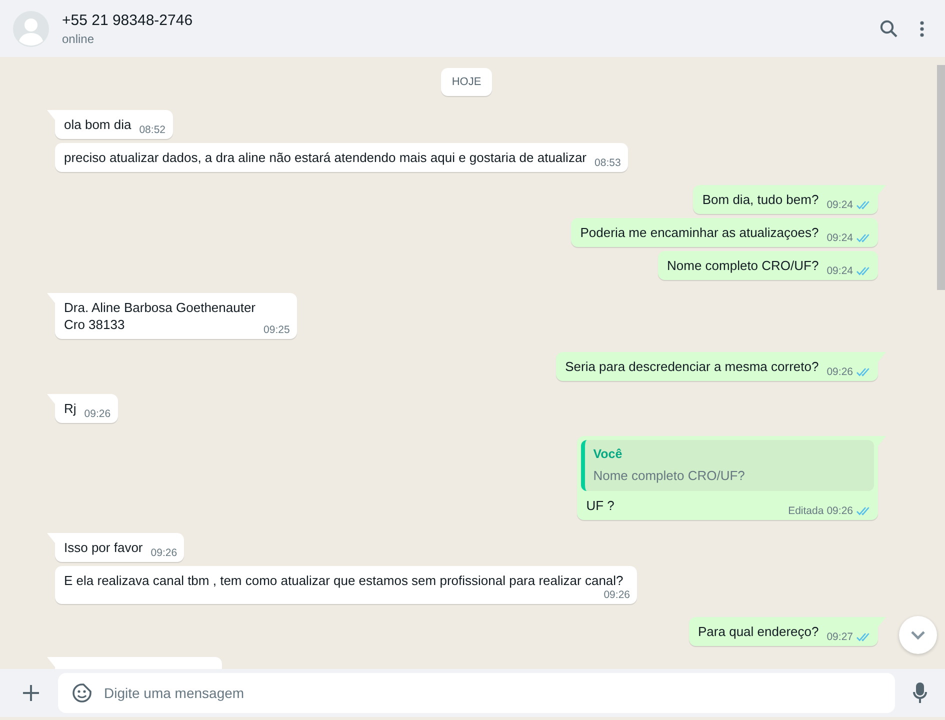 The height and width of the screenshot is (720, 945). What do you see at coordinates (70, 408) in the screenshot?
I see `message-text: Rj` at bounding box center [70, 408].